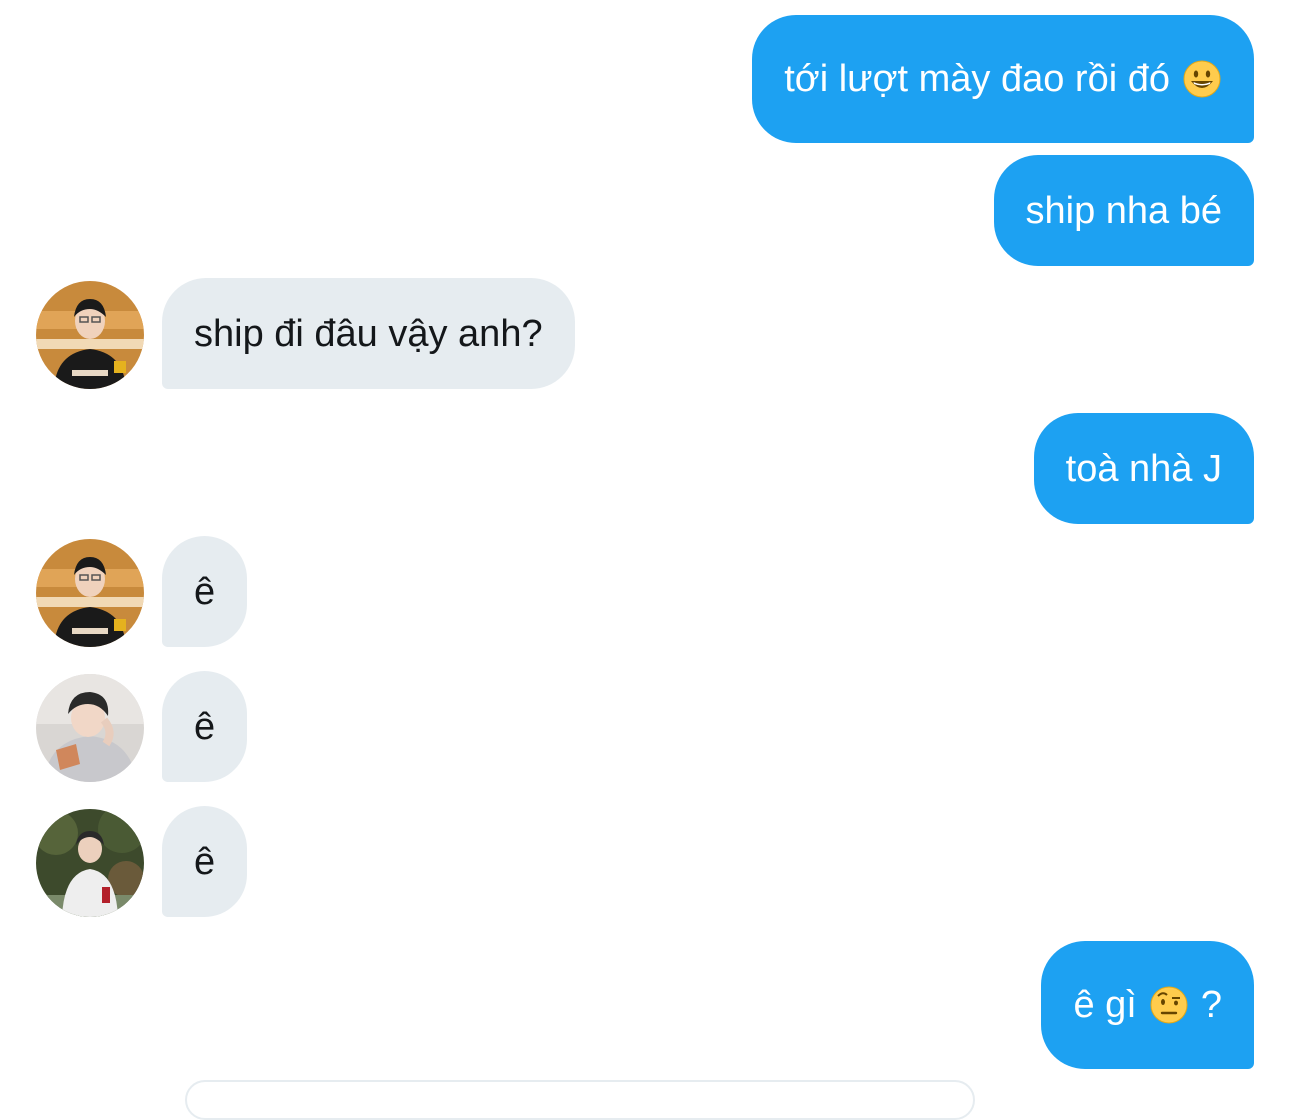  What do you see at coordinates (1147, 1005) in the screenshot?
I see `outgoing-message-bubble: ê gì ?` at bounding box center [1147, 1005].